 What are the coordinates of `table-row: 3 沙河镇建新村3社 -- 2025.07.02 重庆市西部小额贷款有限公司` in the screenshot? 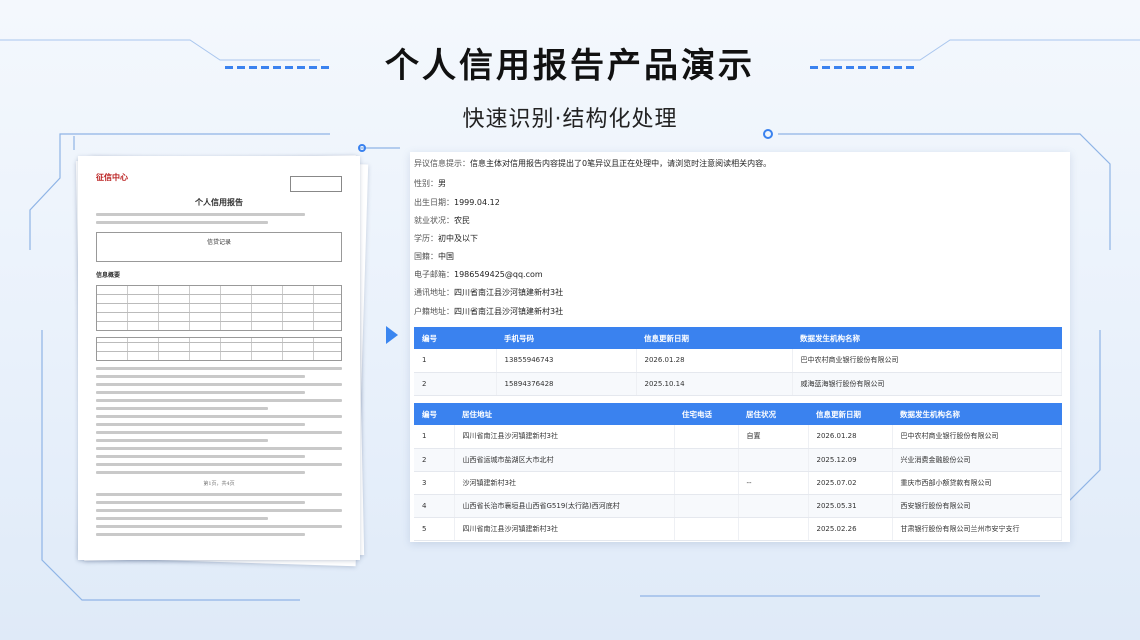 It's located at (738, 483).